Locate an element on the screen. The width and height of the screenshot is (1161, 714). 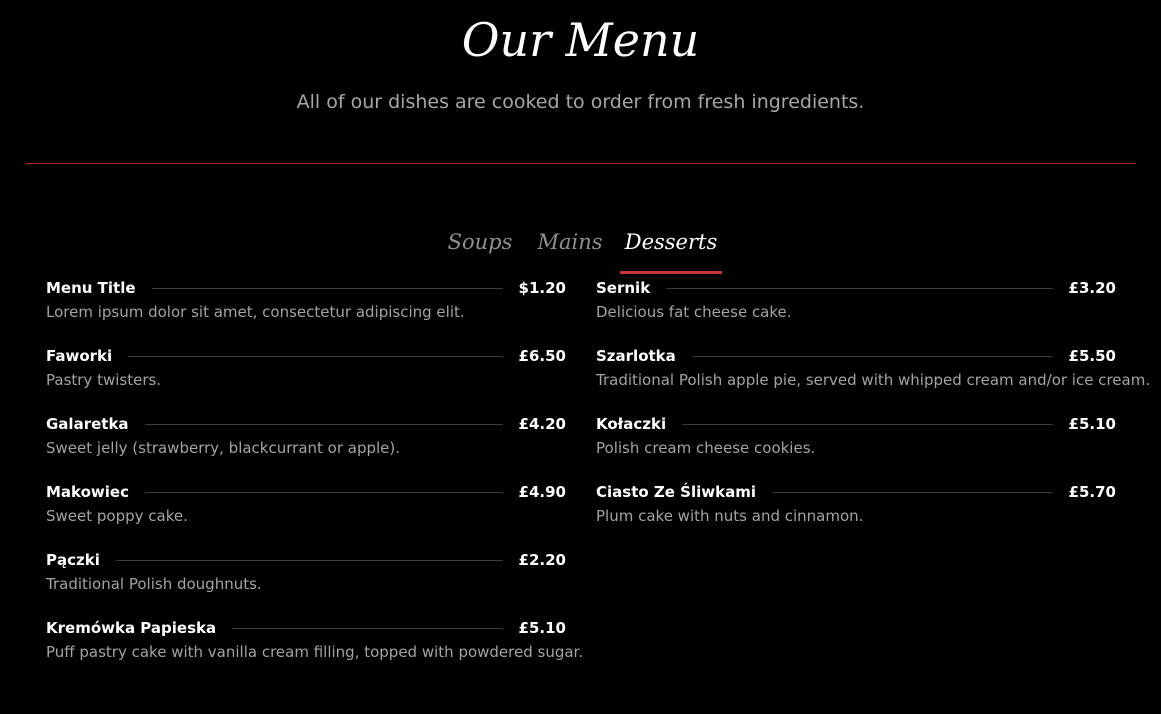
menu-item-name: Galaretka is located at coordinates (87, 424).